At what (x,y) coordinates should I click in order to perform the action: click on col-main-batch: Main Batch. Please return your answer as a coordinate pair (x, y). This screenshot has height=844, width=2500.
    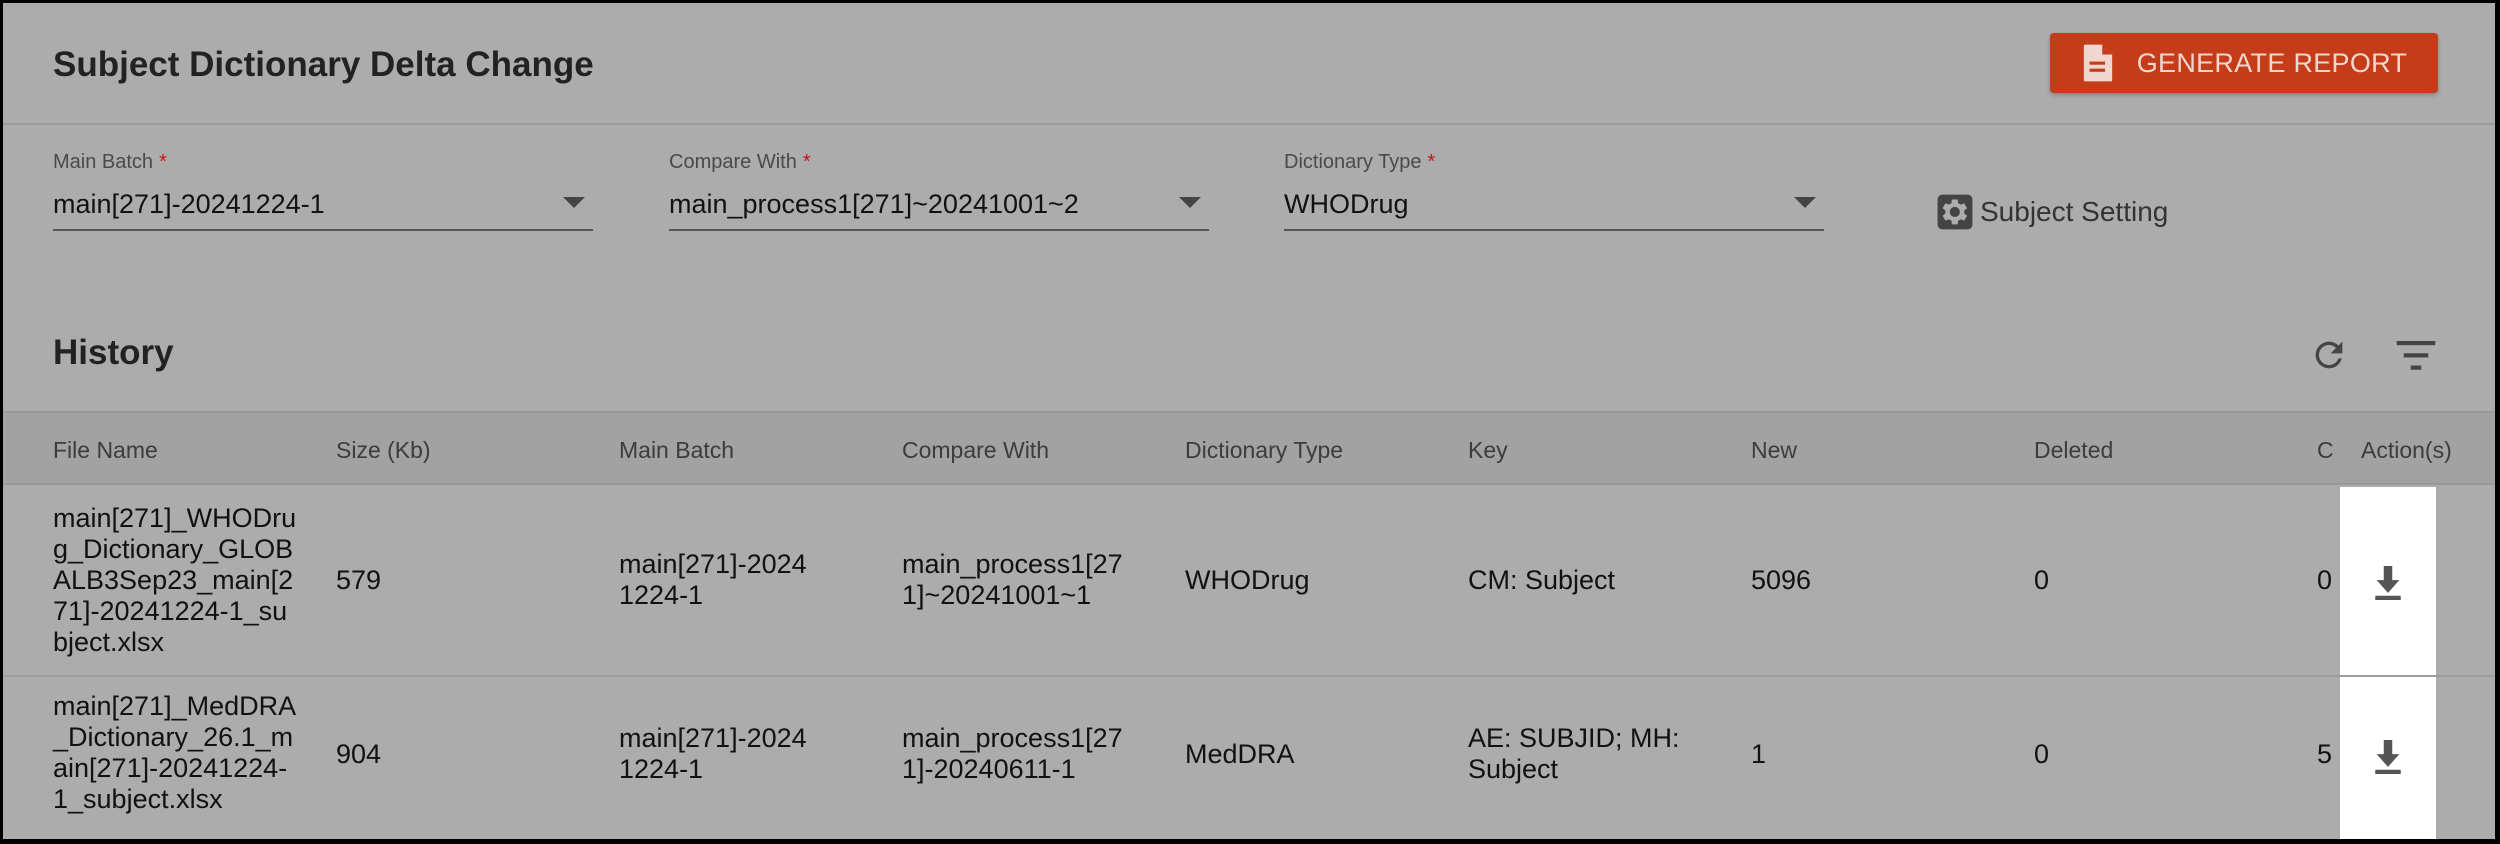
    Looking at the image, I should click on (676, 450).